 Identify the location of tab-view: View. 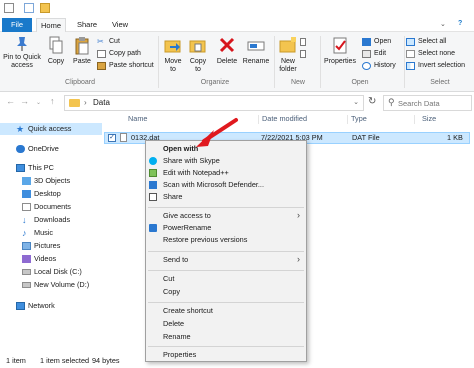
(120, 25).